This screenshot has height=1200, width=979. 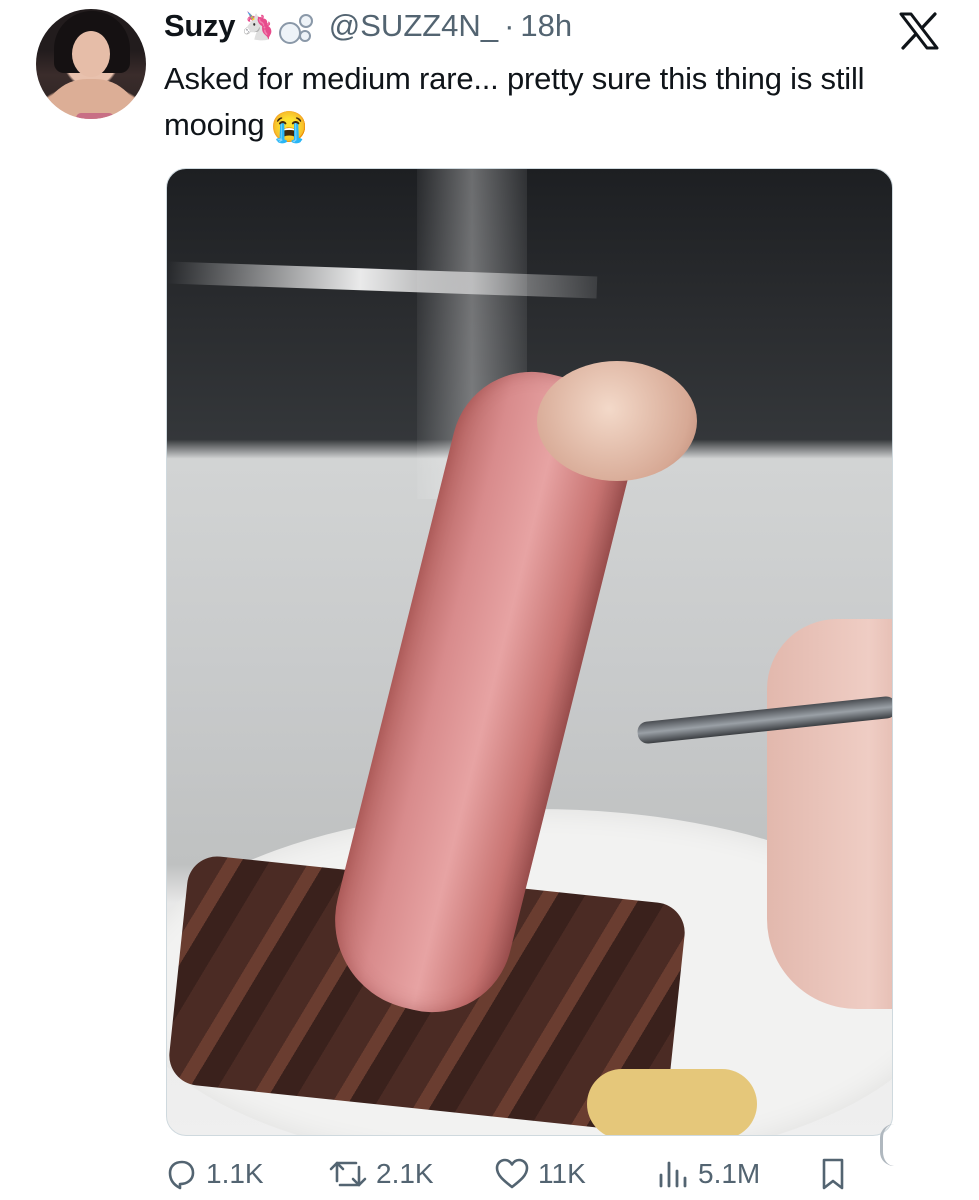 I want to click on reply-button: 1.1K, so click(x=214, y=1174).